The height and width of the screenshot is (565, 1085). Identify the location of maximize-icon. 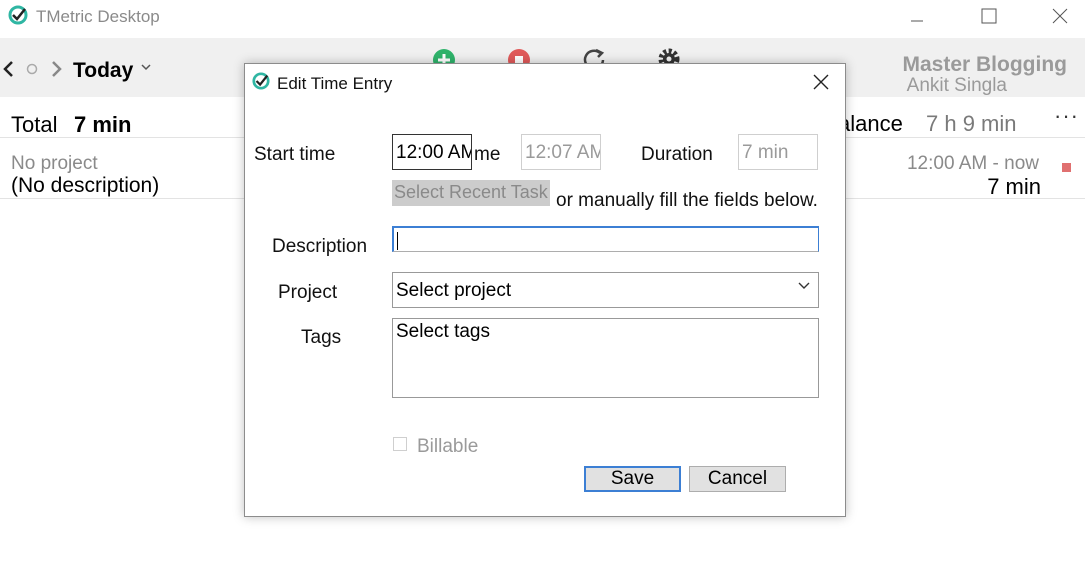
(989, 16).